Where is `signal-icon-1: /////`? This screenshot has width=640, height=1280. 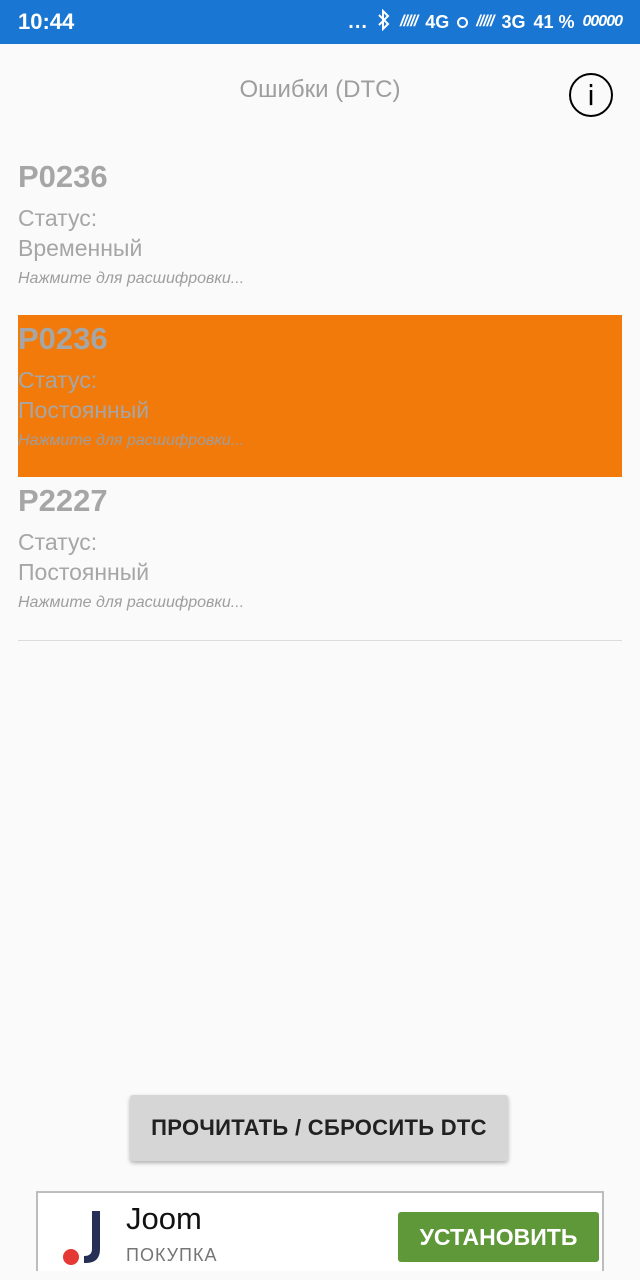
signal-icon-1: ///// is located at coordinates (408, 21).